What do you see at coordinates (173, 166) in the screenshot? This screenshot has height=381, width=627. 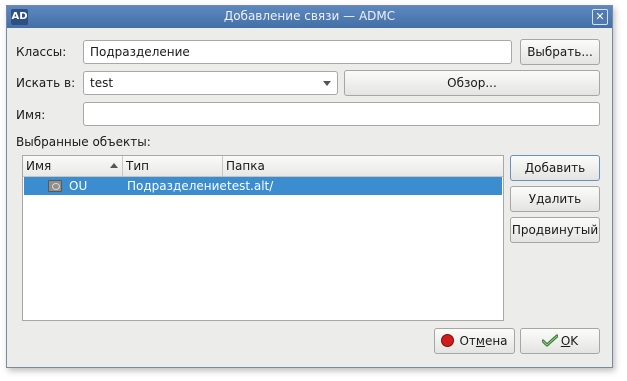 I see `column-header-type: Тип` at bounding box center [173, 166].